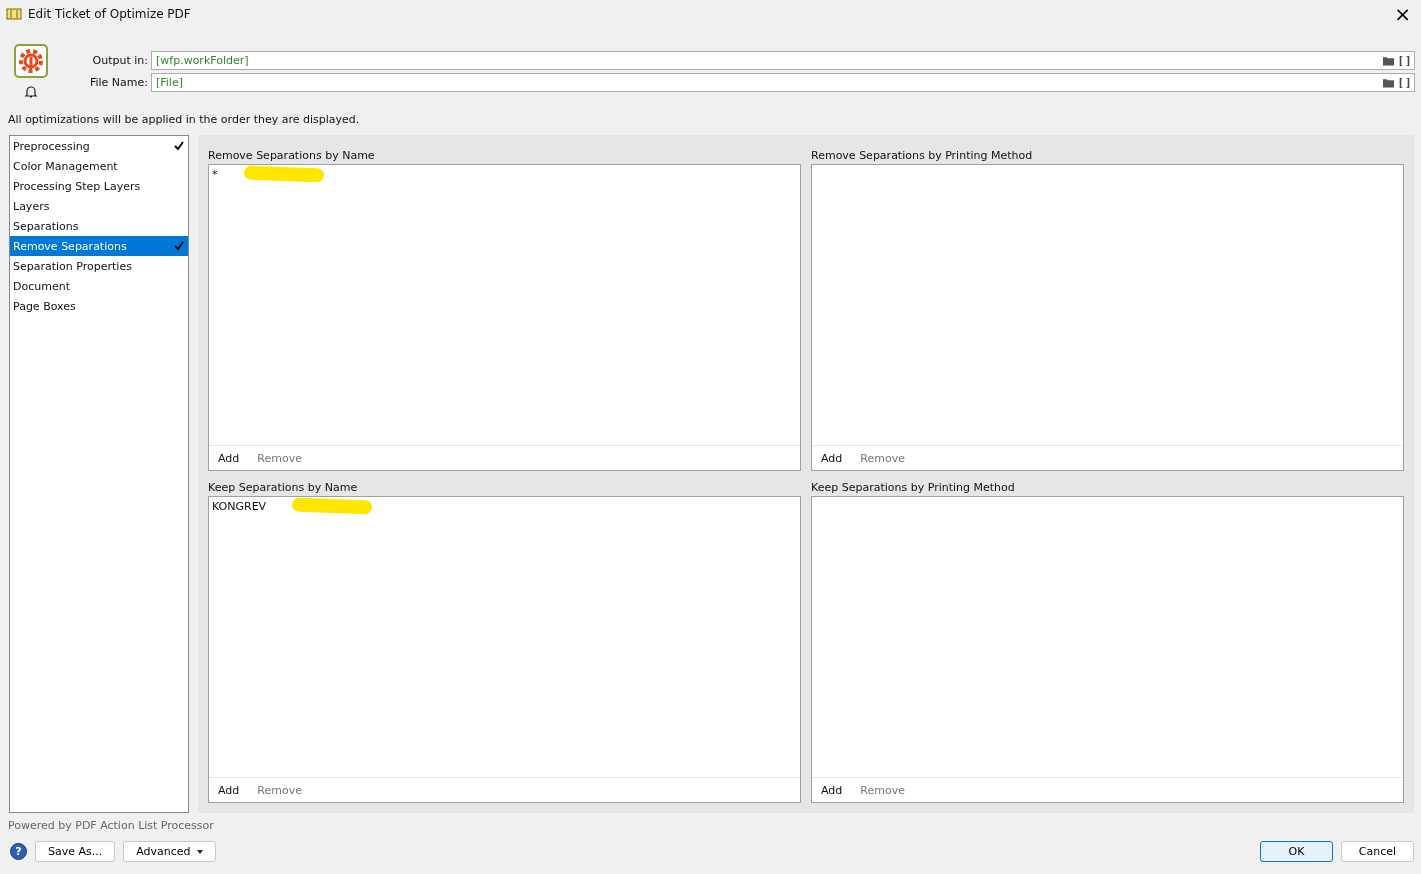 The height and width of the screenshot is (874, 1421). Describe the element at coordinates (99, 246) in the screenshot. I see `sidebar-item: Remove Separations` at that location.